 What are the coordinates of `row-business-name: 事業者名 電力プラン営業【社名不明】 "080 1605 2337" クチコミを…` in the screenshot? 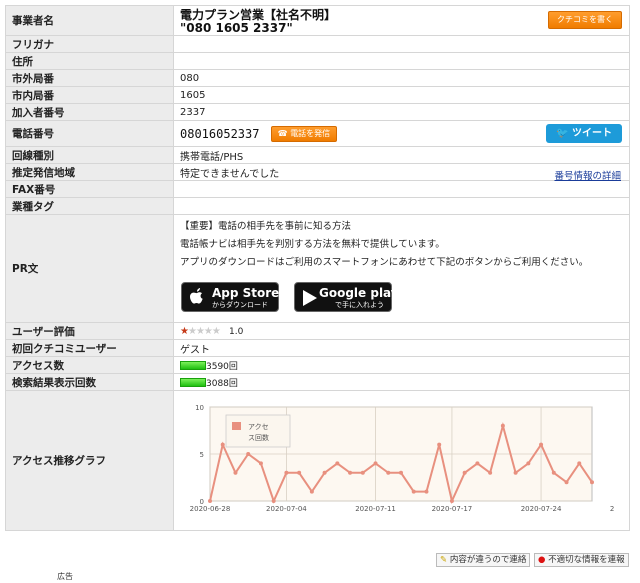 It's located at (317, 20).